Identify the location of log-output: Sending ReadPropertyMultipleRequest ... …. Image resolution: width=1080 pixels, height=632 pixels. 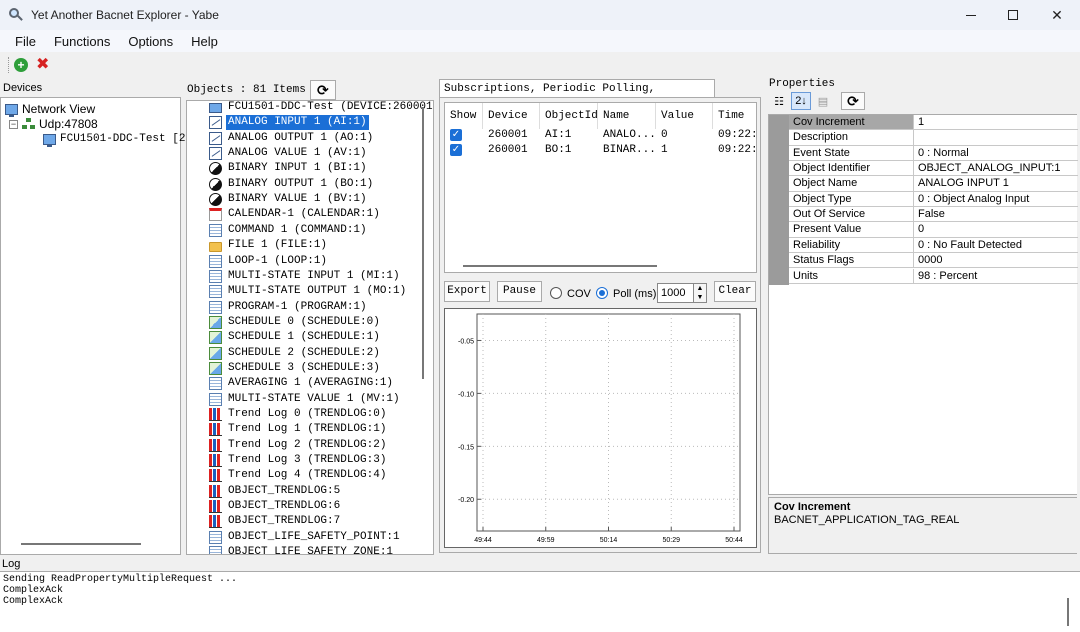
(540, 601).